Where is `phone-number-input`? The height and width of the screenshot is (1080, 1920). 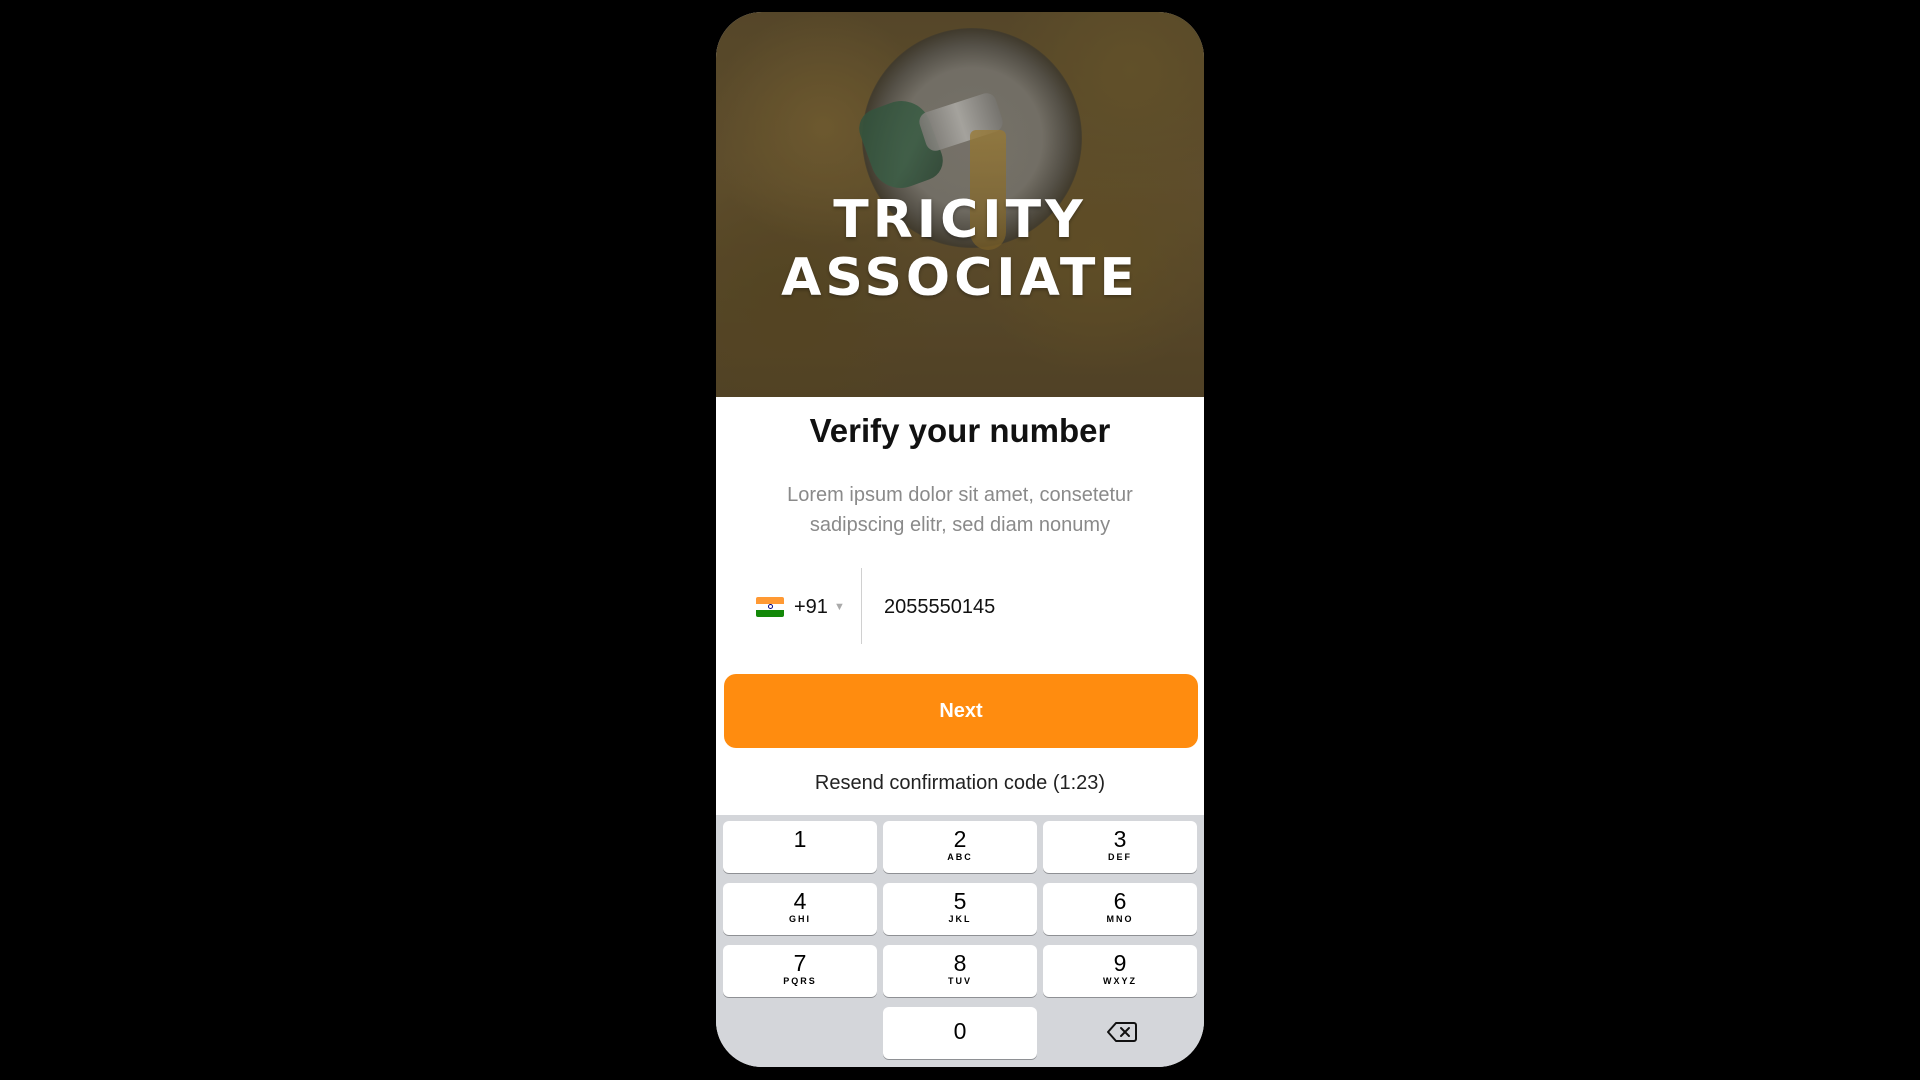 phone-number-input is located at coordinates (1024, 607).